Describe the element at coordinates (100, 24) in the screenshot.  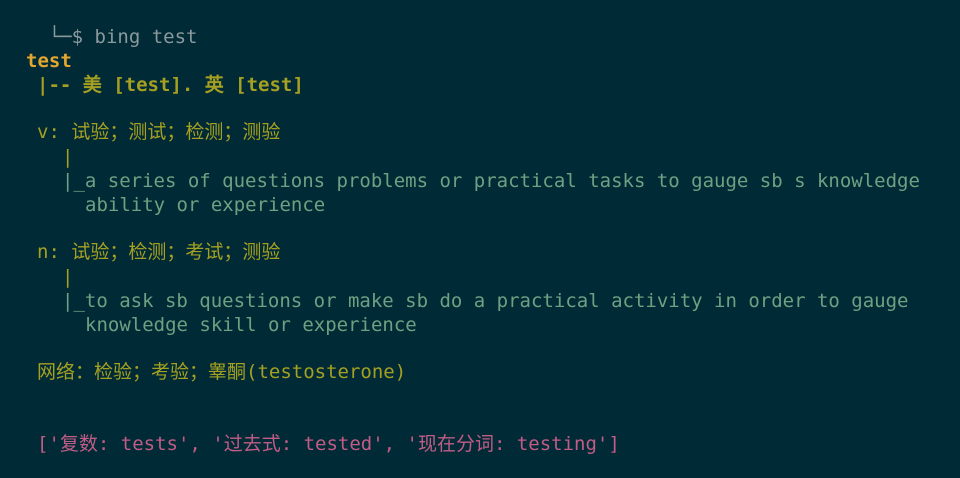
I see `prompt-line: └─$ bing test` at that location.